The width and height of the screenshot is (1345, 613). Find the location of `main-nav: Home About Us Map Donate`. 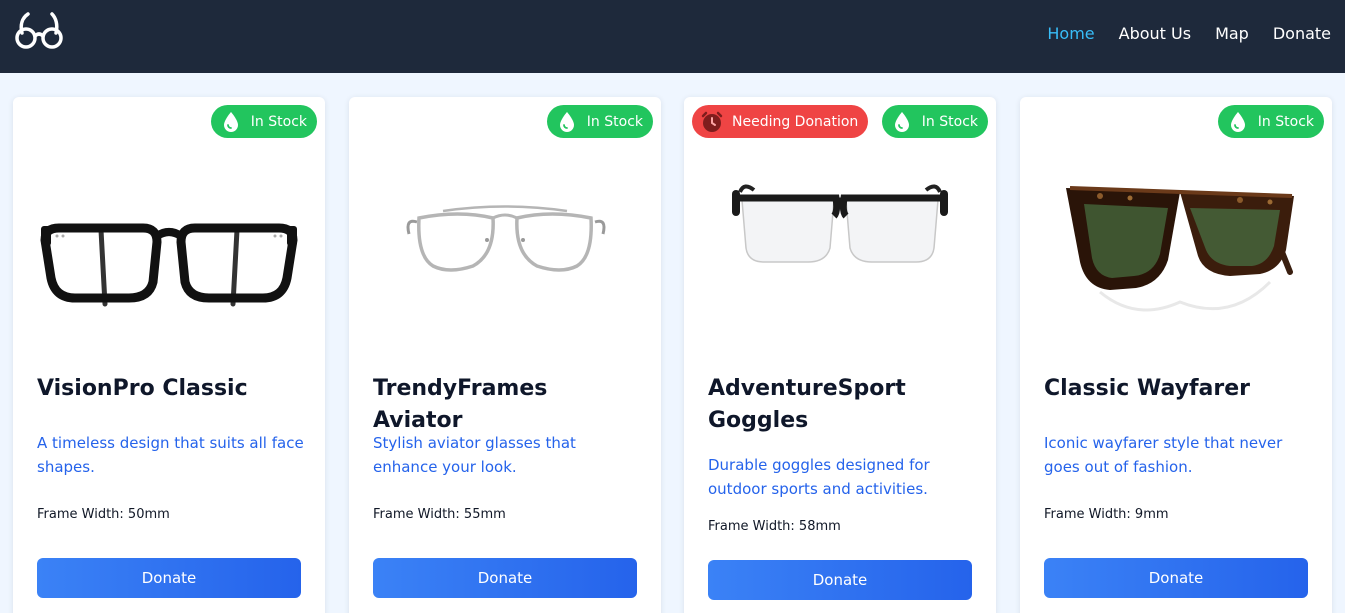

main-nav: Home About Us Map Donate is located at coordinates (1189, 33).